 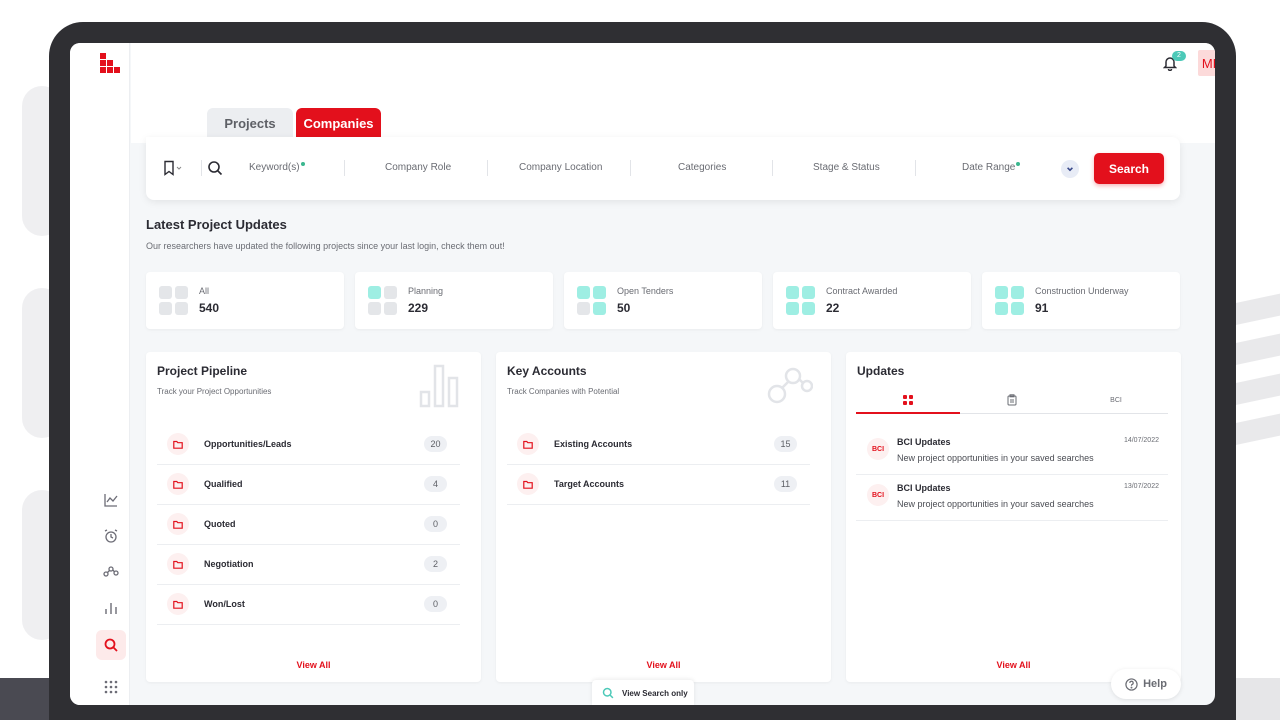 I want to click on card-title: Key Accounts, so click(x=547, y=371).